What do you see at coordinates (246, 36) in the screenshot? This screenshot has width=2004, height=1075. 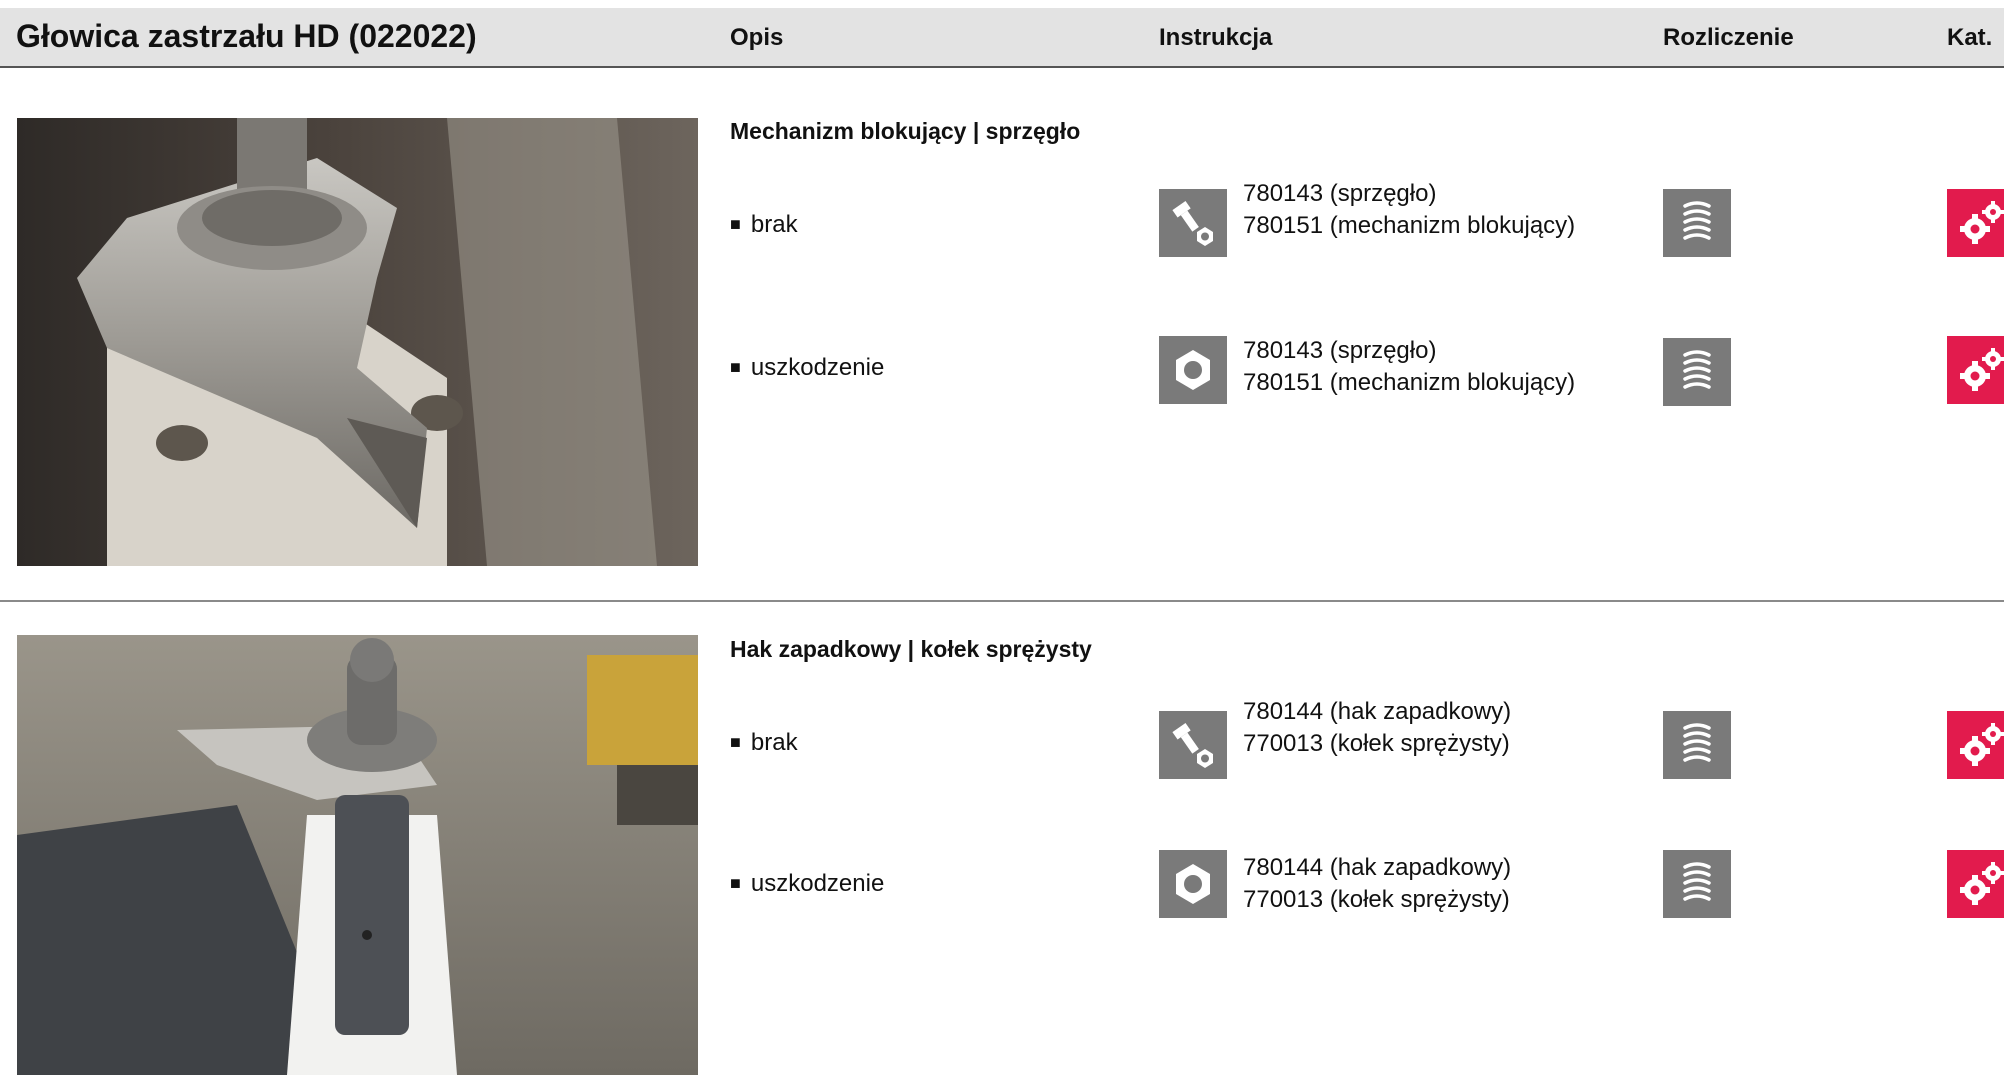 I see `page-title: Głowica zastrzału HD (022022)` at bounding box center [246, 36].